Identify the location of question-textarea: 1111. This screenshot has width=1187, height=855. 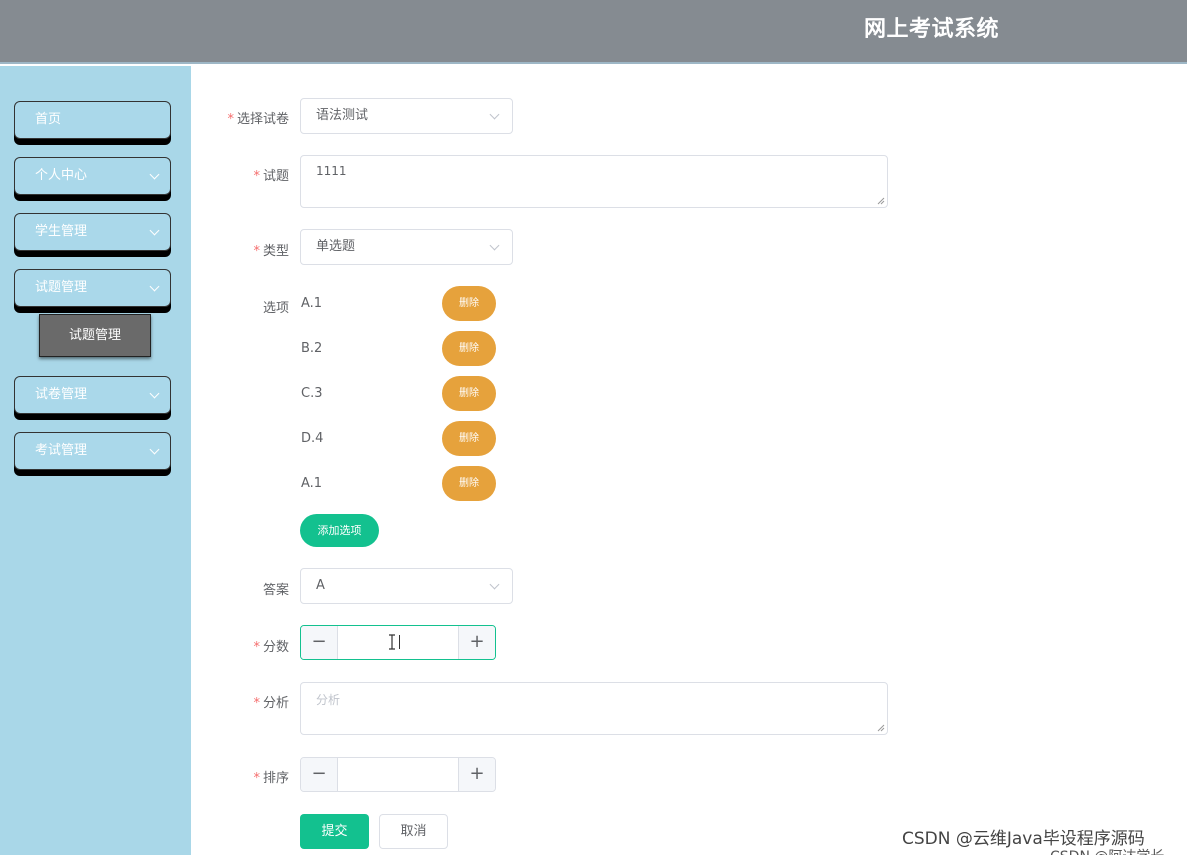
(594, 181).